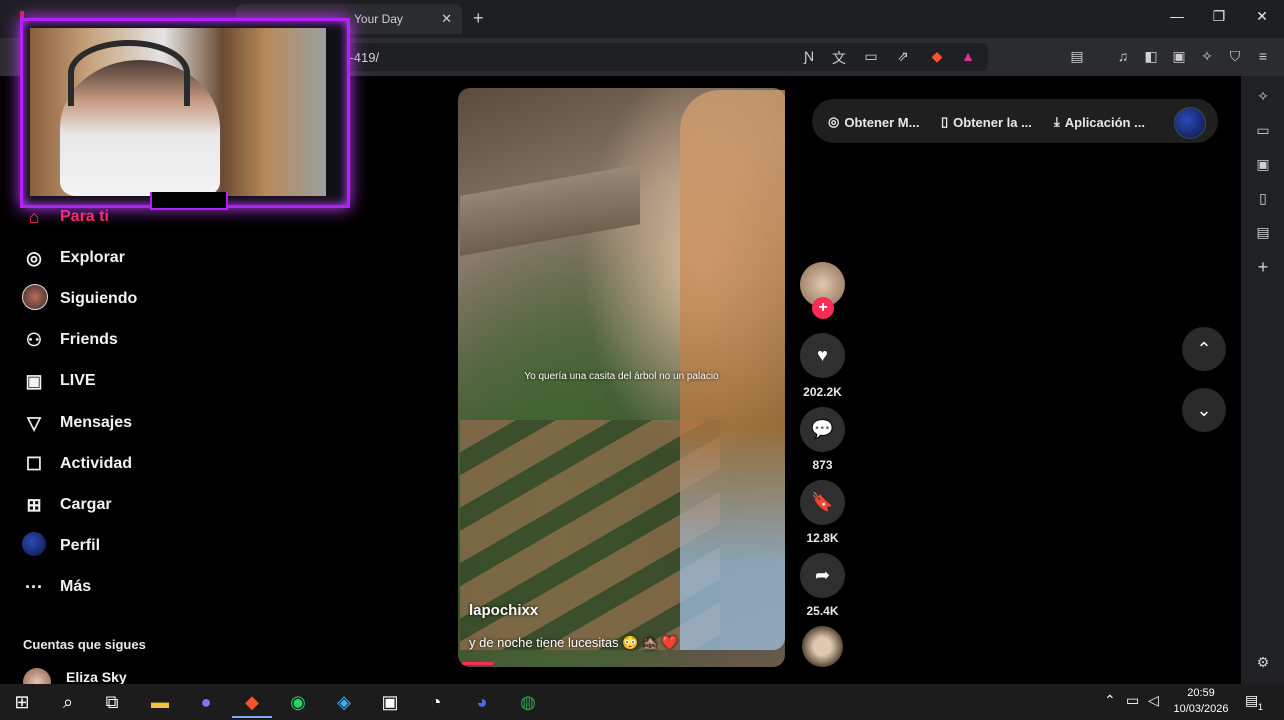  What do you see at coordinates (822, 465) in the screenshot?
I see `comment-count: 873` at bounding box center [822, 465].